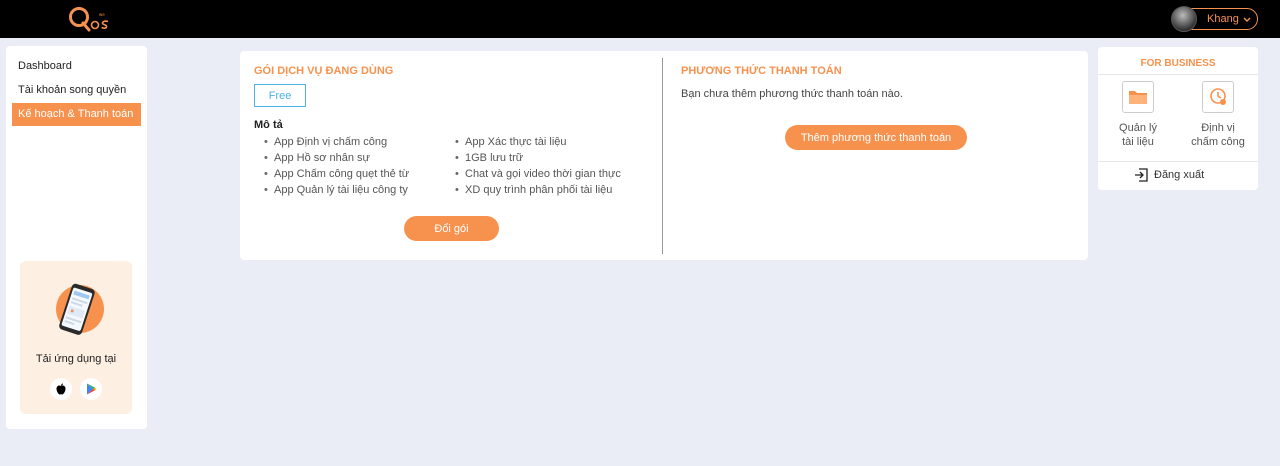 Image resolution: width=1280 pixels, height=466 pixels. I want to click on list-item: App Quản lý tài liệu công ty, so click(334, 192).